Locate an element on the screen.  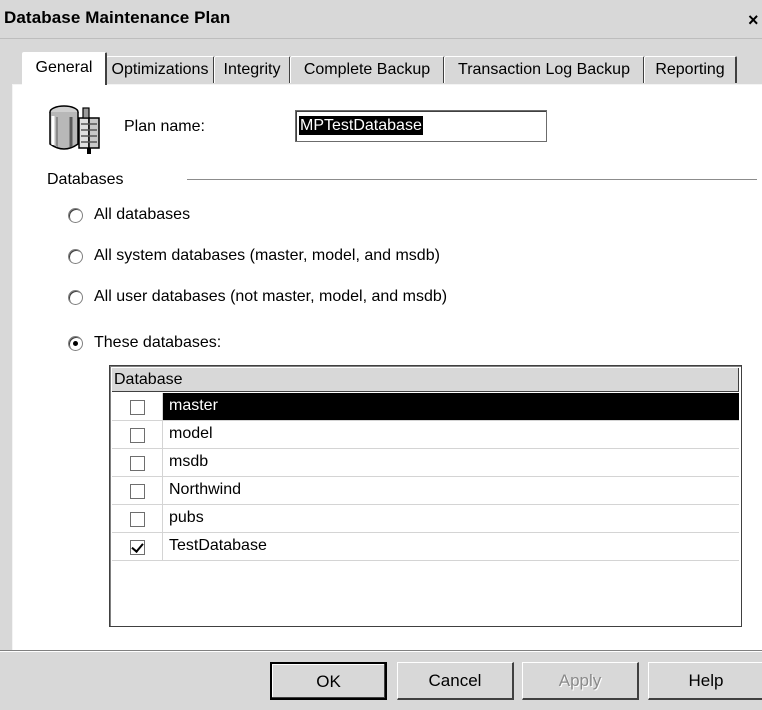
apply-button-label: Apply is located at coordinates (580, 680).